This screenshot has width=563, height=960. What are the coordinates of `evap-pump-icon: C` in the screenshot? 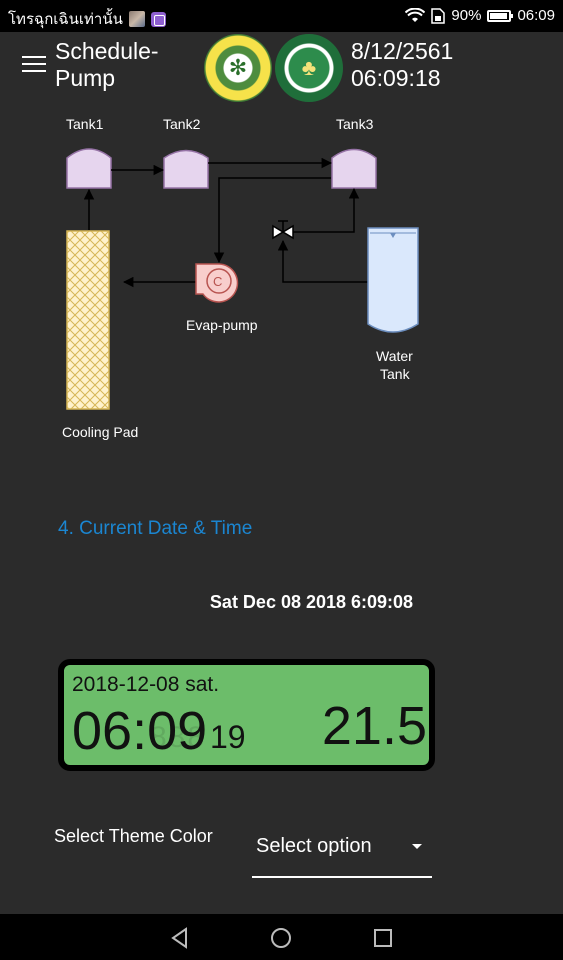 It's located at (217, 283).